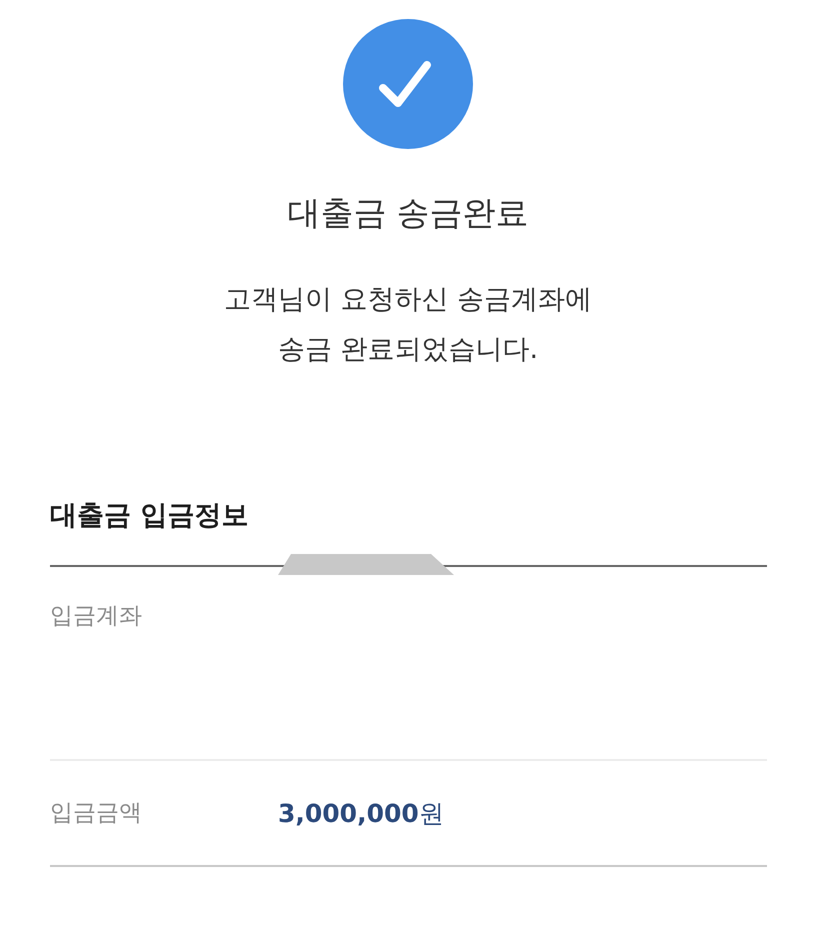 The height and width of the screenshot is (935, 816). I want to click on row-label: 입금계좌, so click(96, 616).